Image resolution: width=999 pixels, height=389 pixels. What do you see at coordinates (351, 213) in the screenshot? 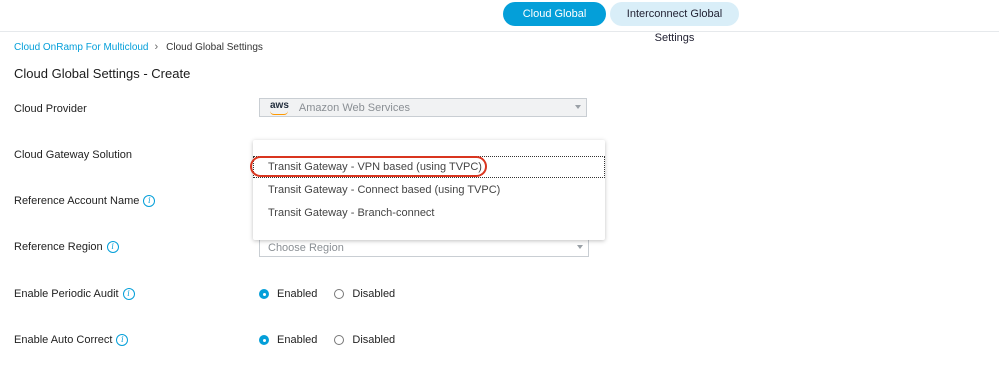
I see `dropdown-option-branch-connect: Transit Gateway - Branch-connect` at bounding box center [351, 213].